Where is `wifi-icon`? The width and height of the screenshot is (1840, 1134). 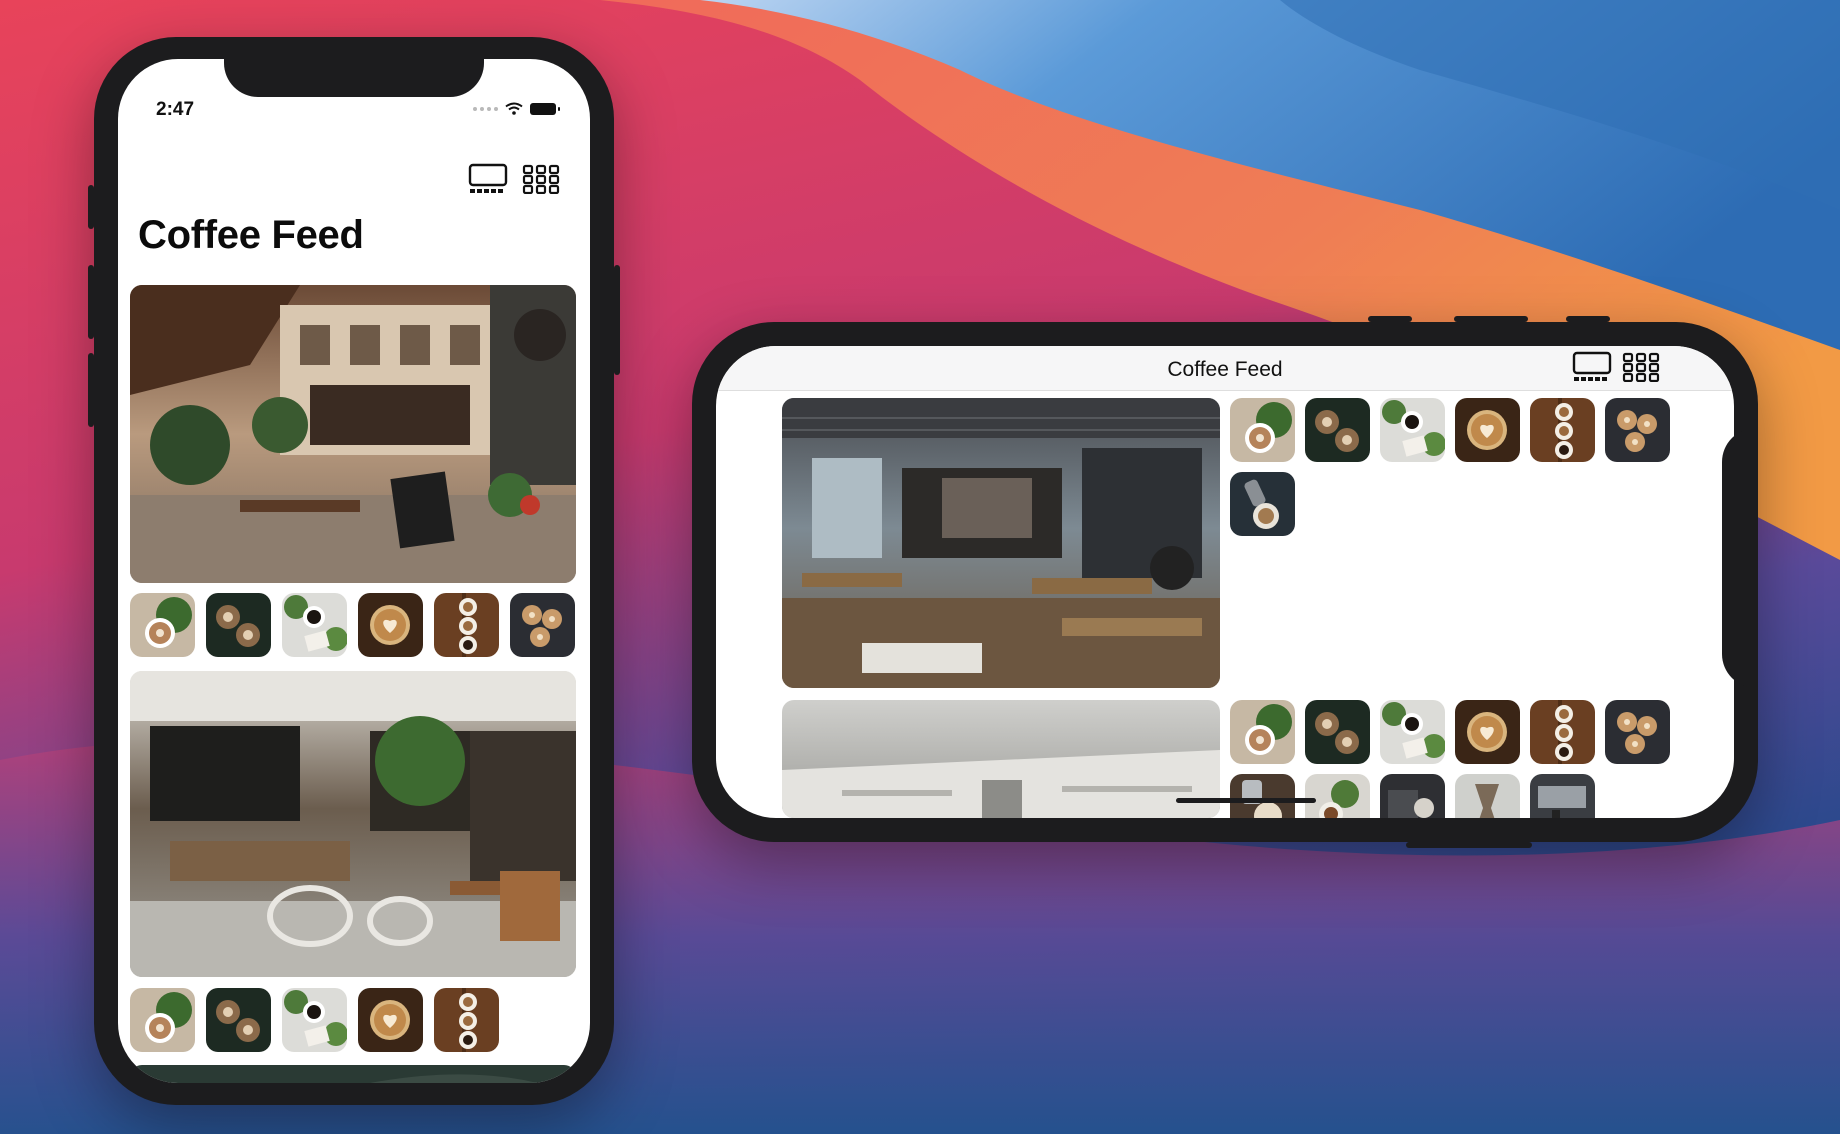 wifi-icon is located at coordinates (514, 108).